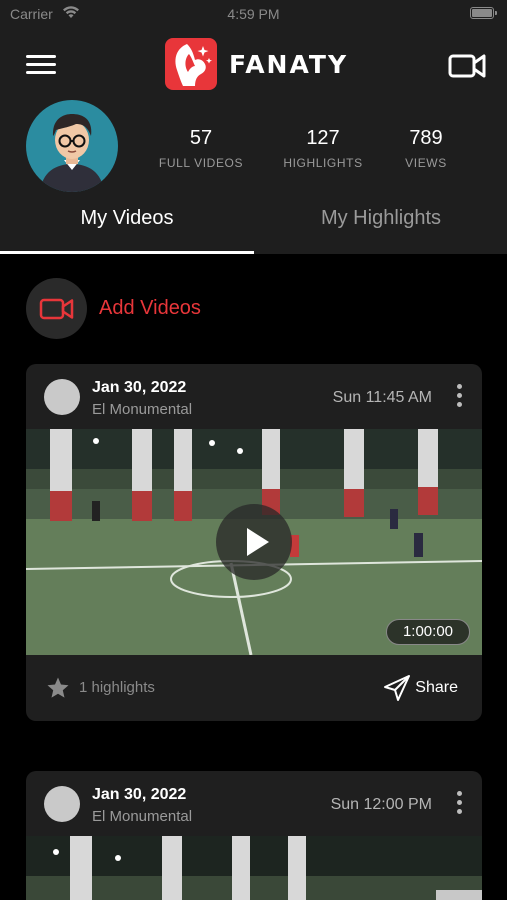  What do you see at coordinates (201, 138) in the screenshot?
I see `stat-value: 57` at bounding box center [201, 138].